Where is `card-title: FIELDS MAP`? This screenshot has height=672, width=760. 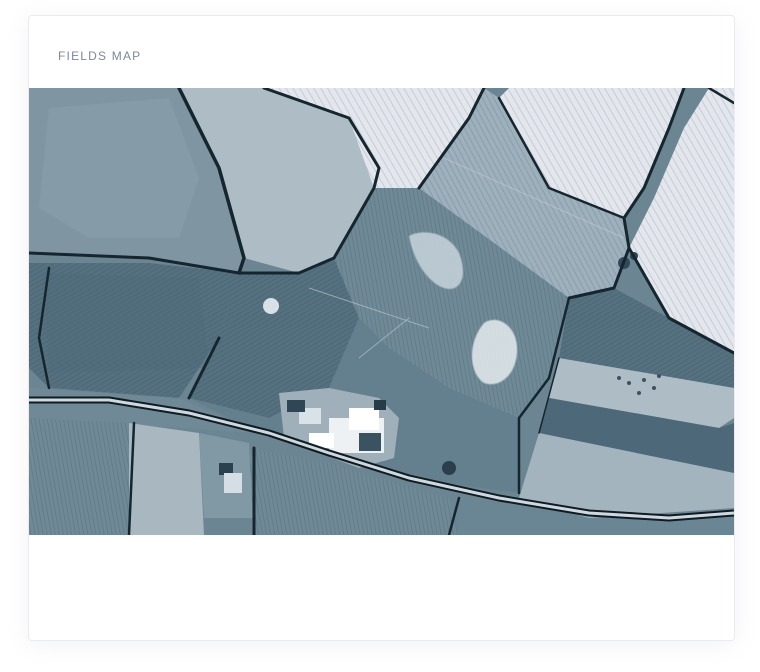
card-title: FIELDS MAP is located at coordinates (100, 56).